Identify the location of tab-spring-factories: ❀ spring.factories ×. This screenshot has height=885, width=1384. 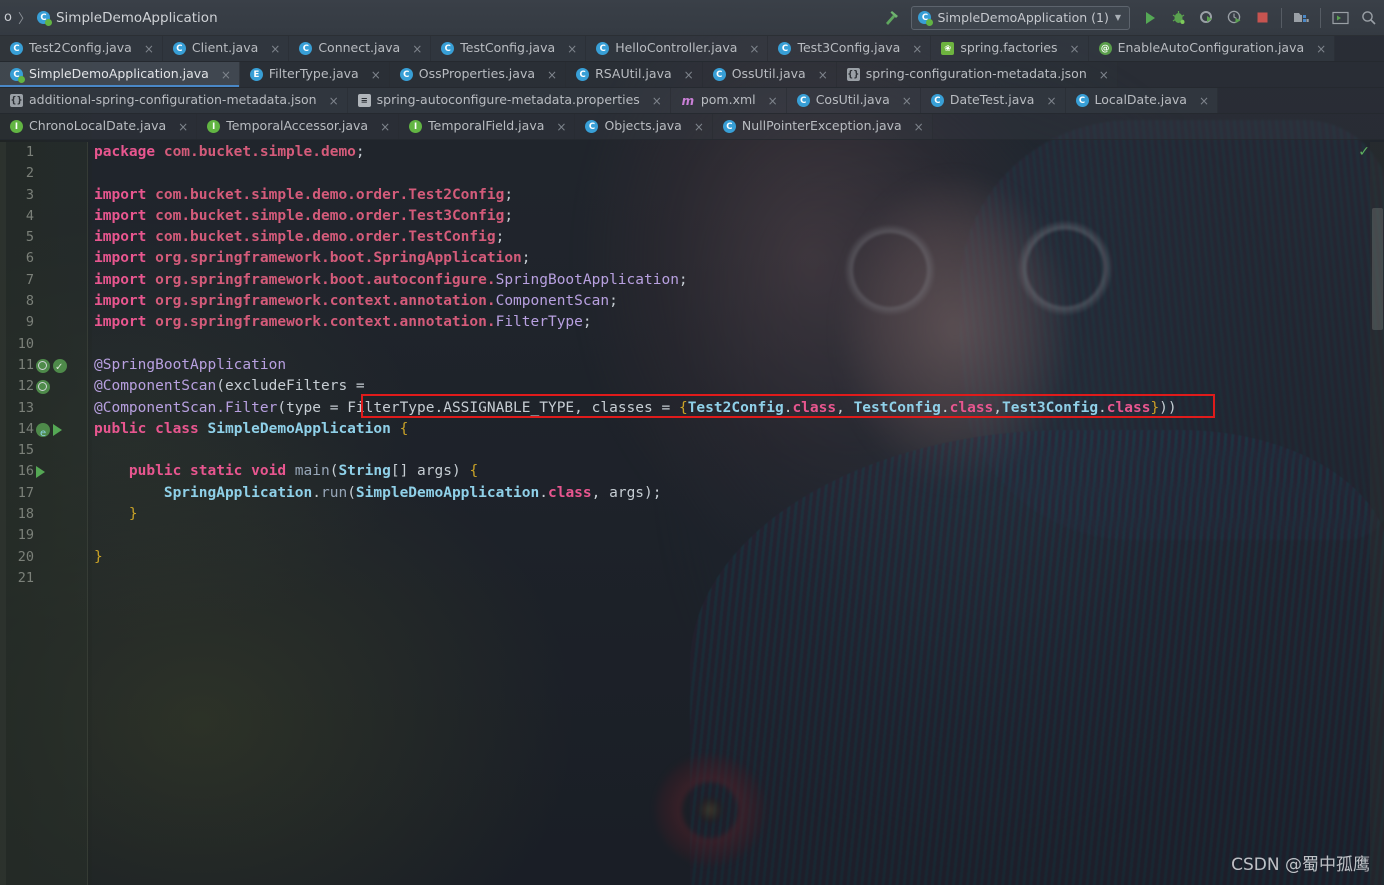
(1010, 48).